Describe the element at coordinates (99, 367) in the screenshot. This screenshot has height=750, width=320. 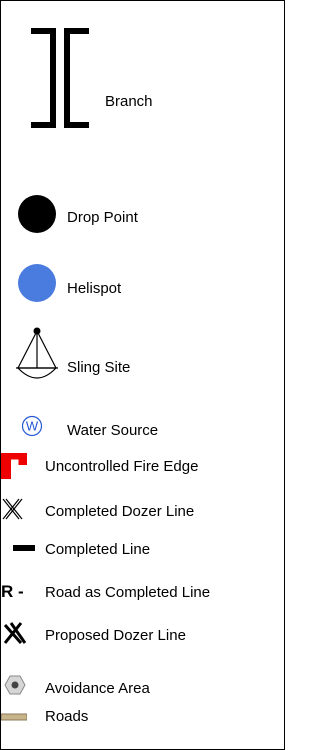
I see `sling-site-label: Sling Site` at that location.